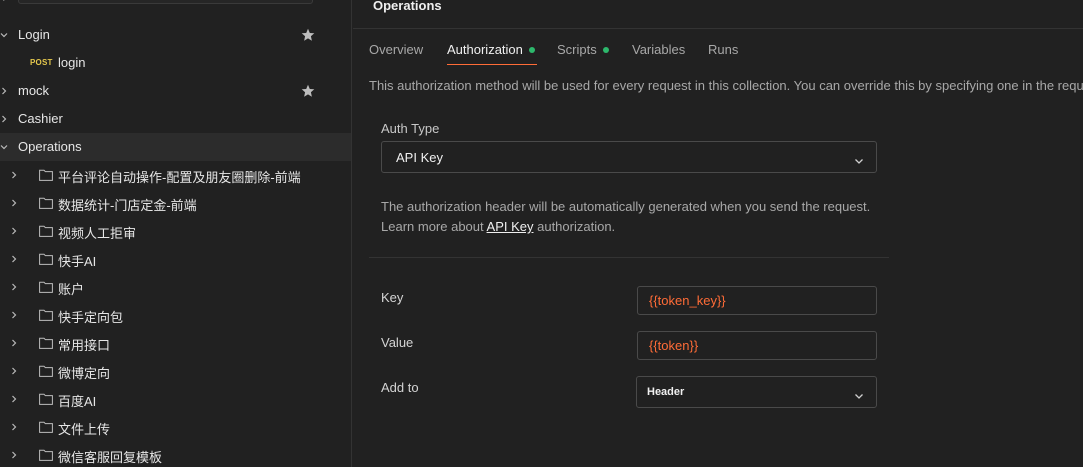  I want to click on learn-more-prefix: Learn more about, so click(434, 226).